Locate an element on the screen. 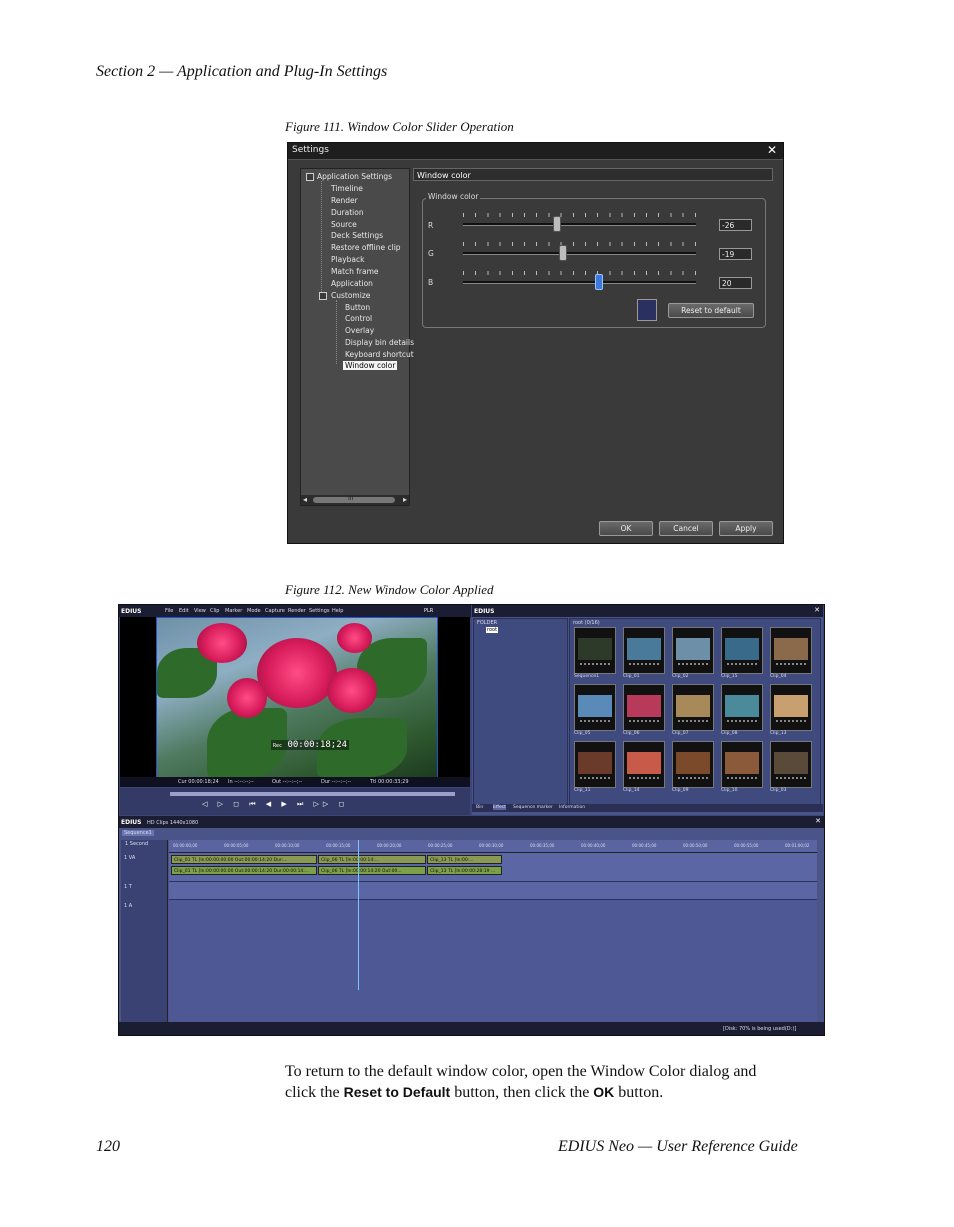 This screenshot has width=954, height=1227. tab-sequence-marker: Sequence marker is located at coordinates (533, 807).